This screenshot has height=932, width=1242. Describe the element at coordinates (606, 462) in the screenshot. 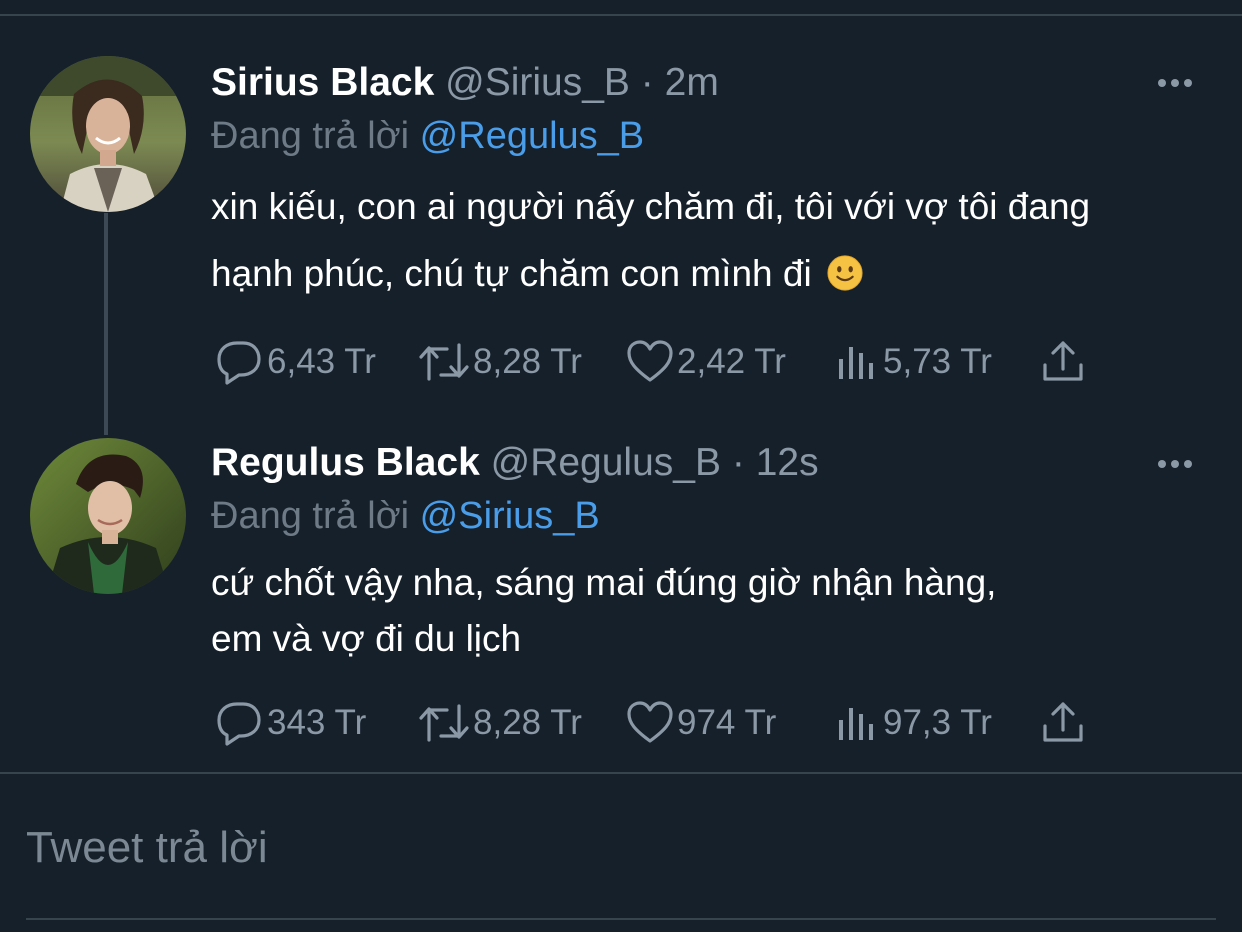

I see `user-handle: @Regulus_B` at that location.